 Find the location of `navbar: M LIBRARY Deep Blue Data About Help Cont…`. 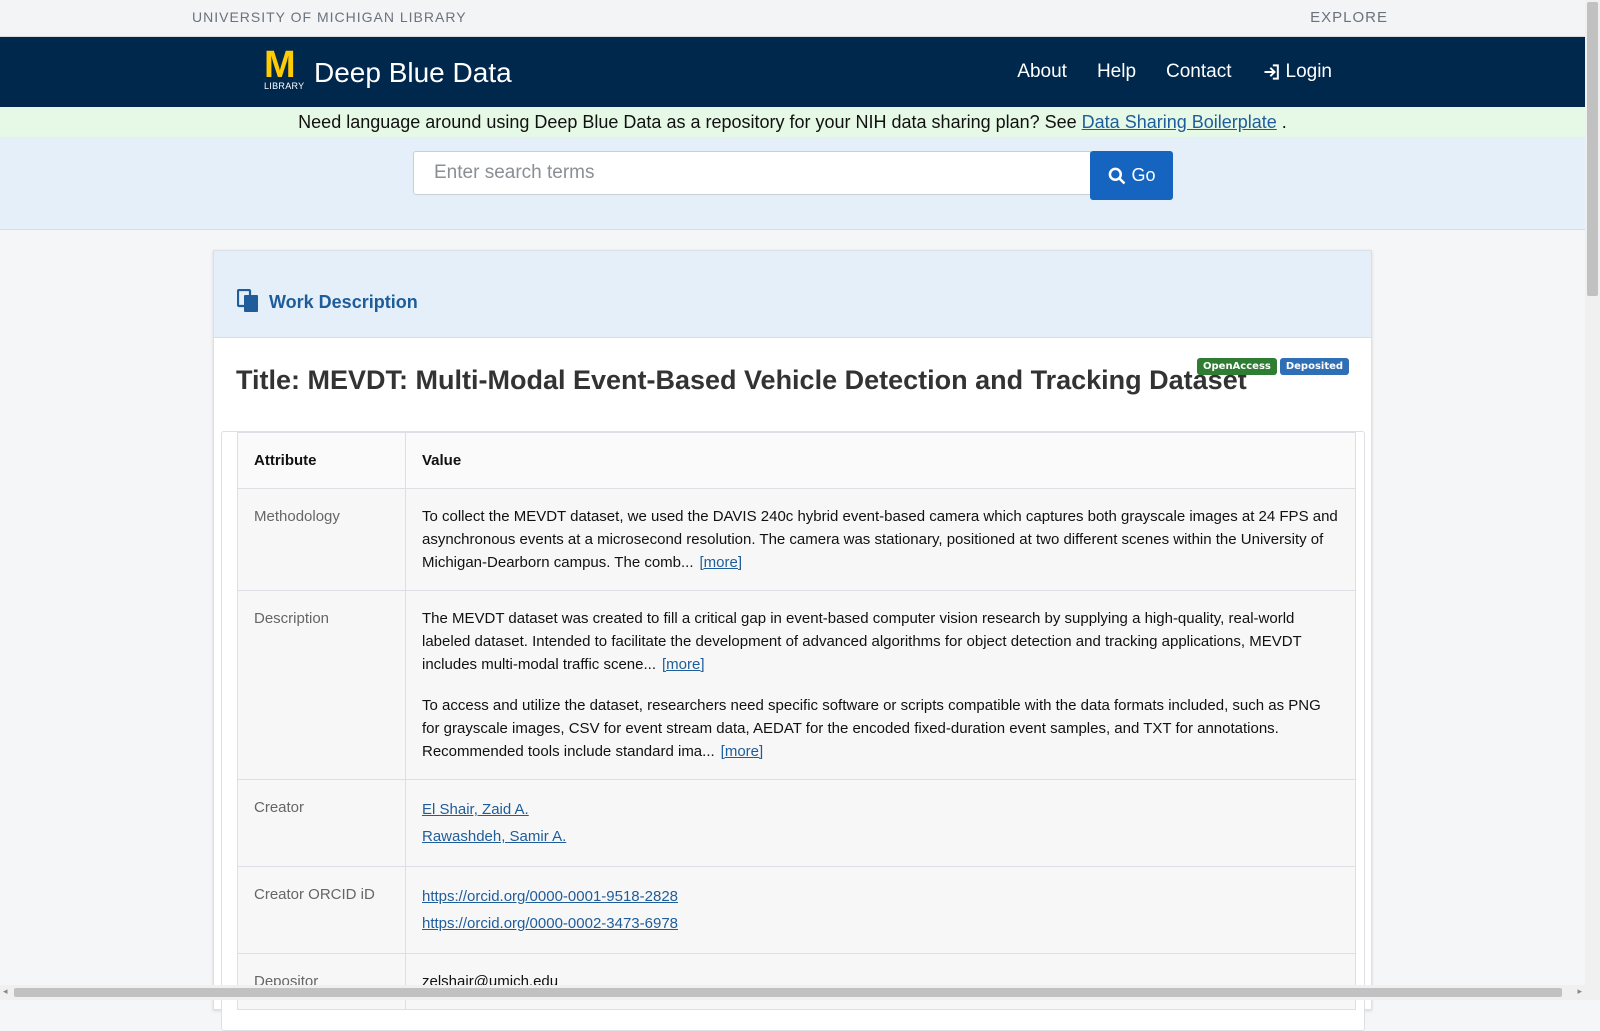

navbar: M LIBRARY Deep Blue Data About Help Cont… is located at coordinates (792, 72).